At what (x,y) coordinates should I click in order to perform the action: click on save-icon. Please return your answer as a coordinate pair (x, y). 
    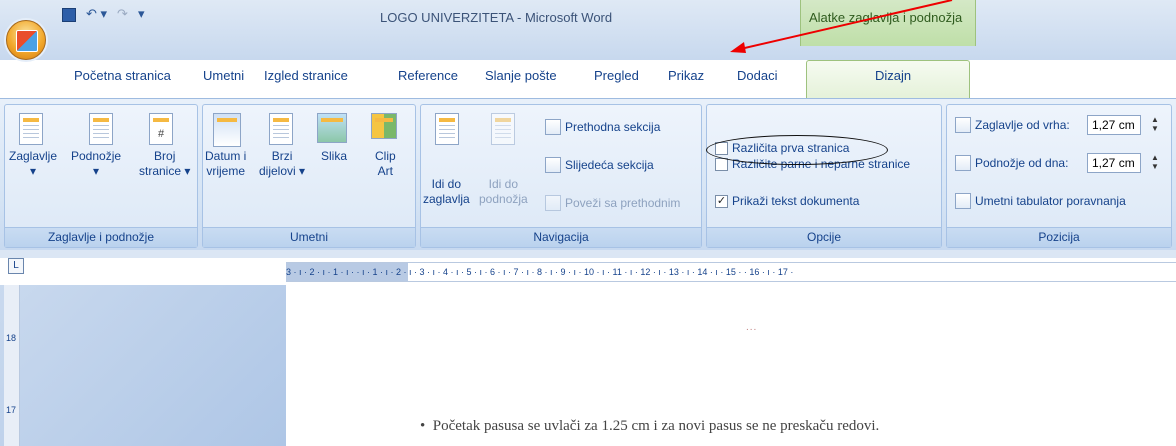
    Looking at the image, I should click on (69, 15).